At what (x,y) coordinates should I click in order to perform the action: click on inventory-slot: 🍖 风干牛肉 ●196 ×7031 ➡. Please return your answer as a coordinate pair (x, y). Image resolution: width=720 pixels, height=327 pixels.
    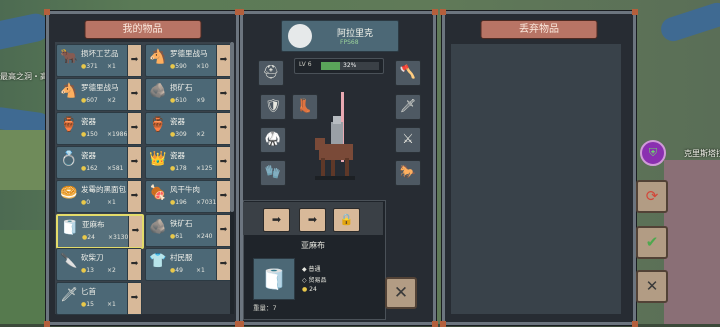
    Looking at the image, I should click on (188, 196).